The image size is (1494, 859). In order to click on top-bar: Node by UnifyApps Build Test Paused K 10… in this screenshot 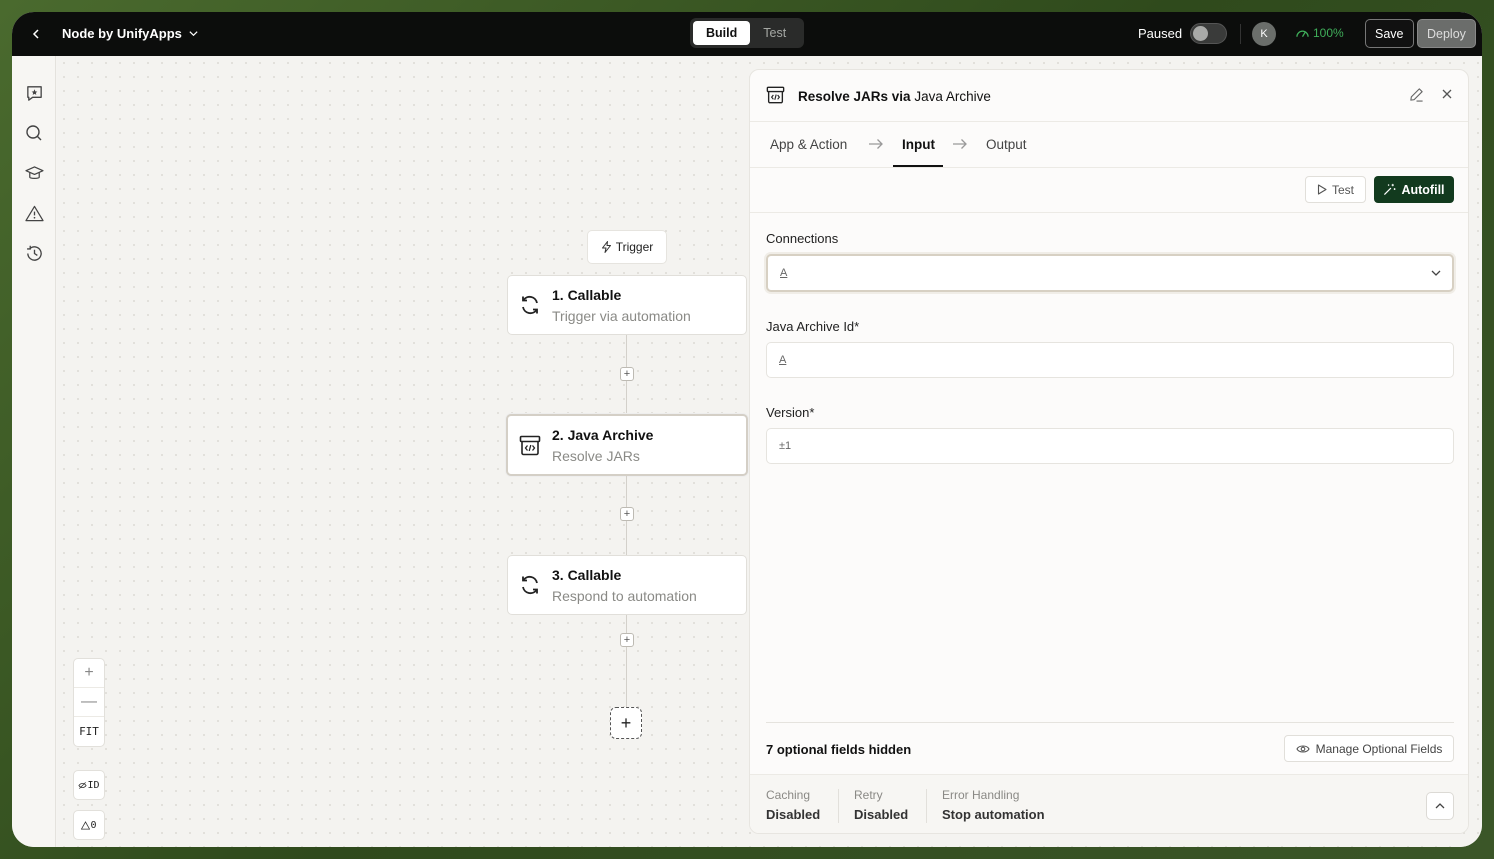, I will do `click(747, 34)`.